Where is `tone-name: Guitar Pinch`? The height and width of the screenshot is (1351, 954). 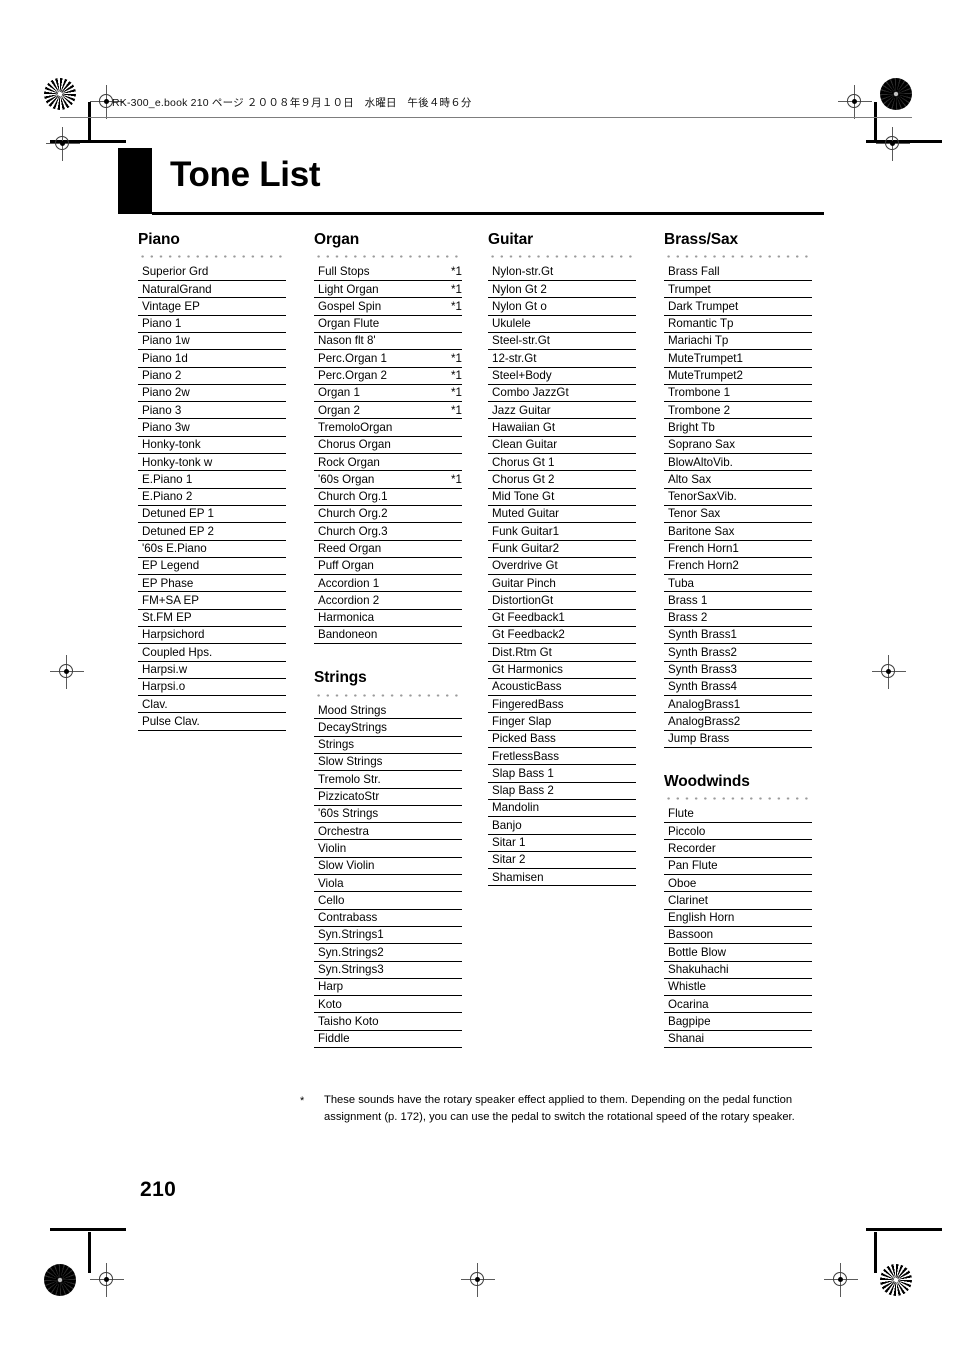
tone-name: Guitar Pinch is located at coordinates (548, 583).